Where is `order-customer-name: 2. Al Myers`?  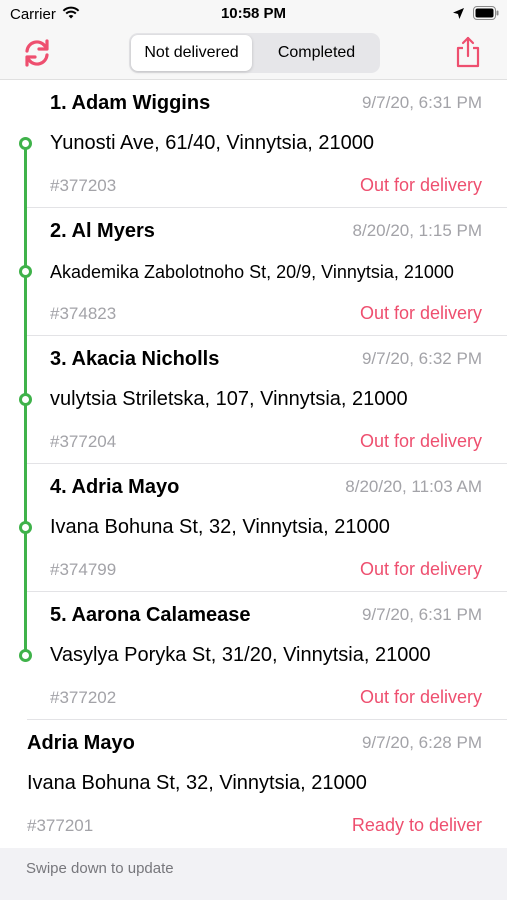 order-customer-name: 2. Al Myers is located at coordinates (102, 231).